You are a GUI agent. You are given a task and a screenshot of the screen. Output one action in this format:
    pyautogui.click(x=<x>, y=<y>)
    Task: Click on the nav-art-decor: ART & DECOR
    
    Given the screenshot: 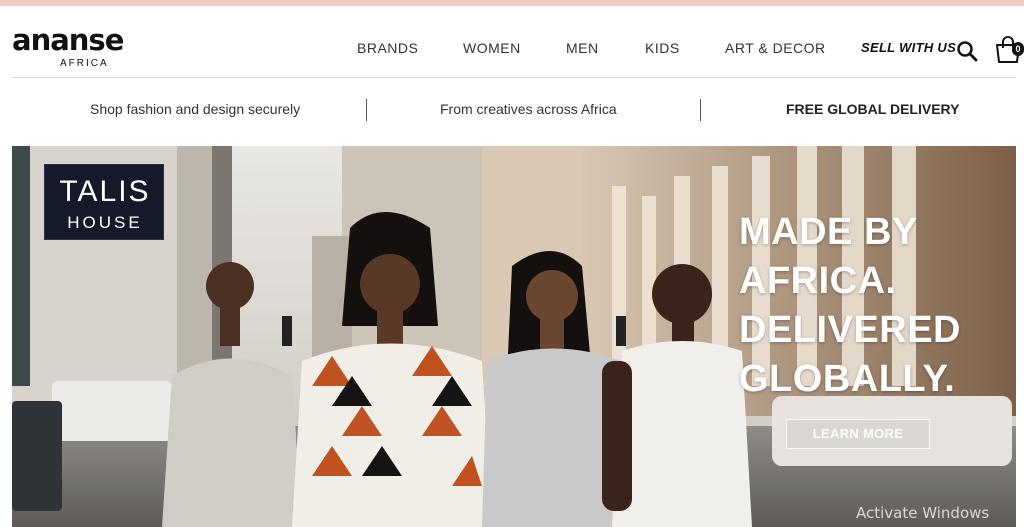 What is the action you would take?
    pyautogui.click(x=775, y=48)
    